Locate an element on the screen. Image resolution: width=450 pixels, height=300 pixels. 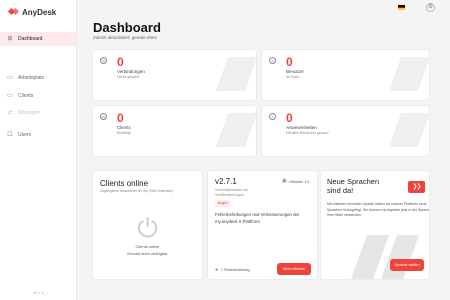
sidebar-item-dashboard: ⊞ Dashboard is located at coordinates (38, 39).